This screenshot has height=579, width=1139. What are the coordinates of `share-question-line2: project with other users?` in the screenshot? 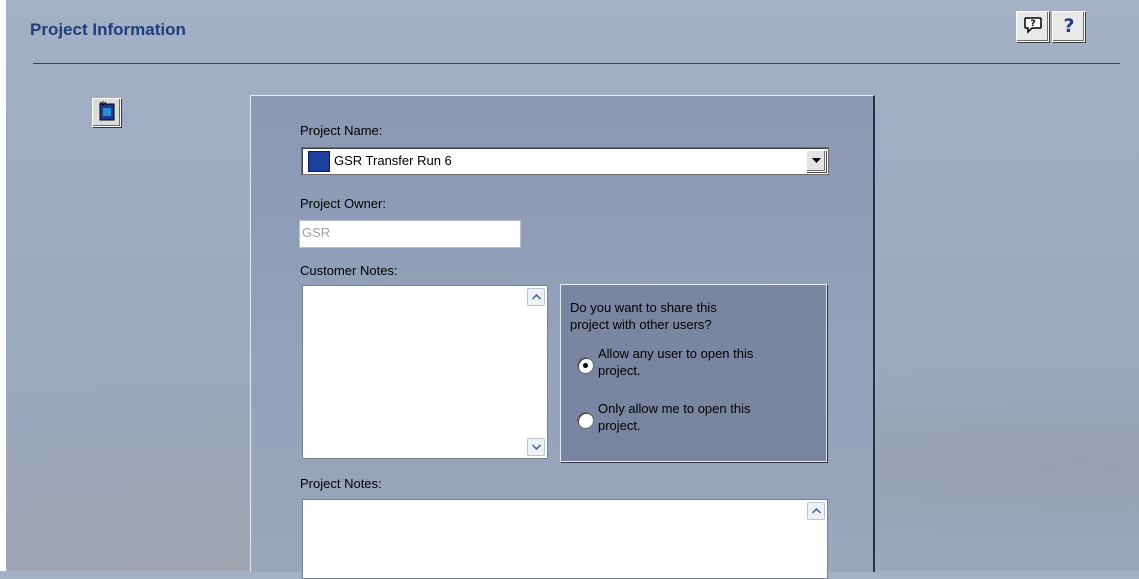 It's located at (641, 324).